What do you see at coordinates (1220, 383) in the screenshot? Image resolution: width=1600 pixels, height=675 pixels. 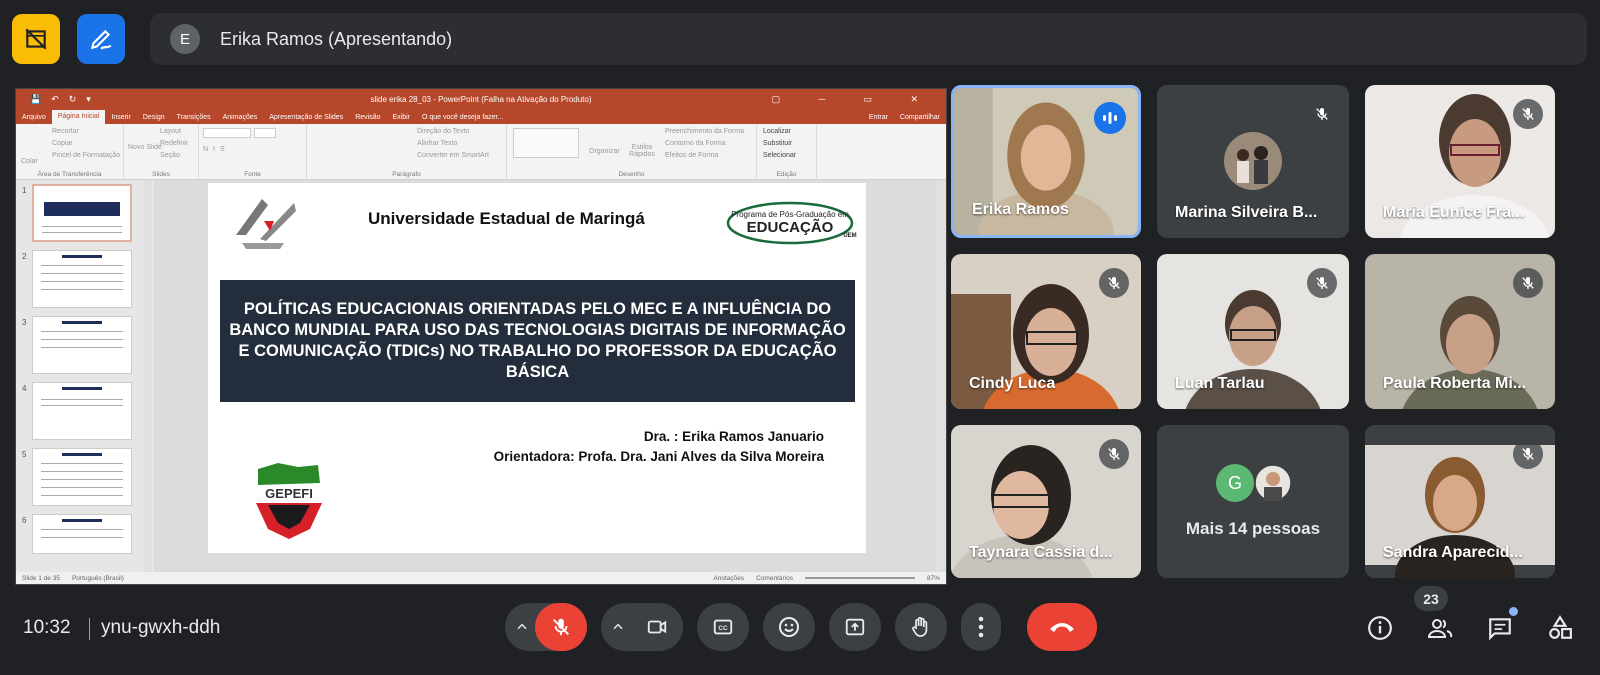 I see `participant-name: Luan Tarlau` at bounding box center [1220, 383].